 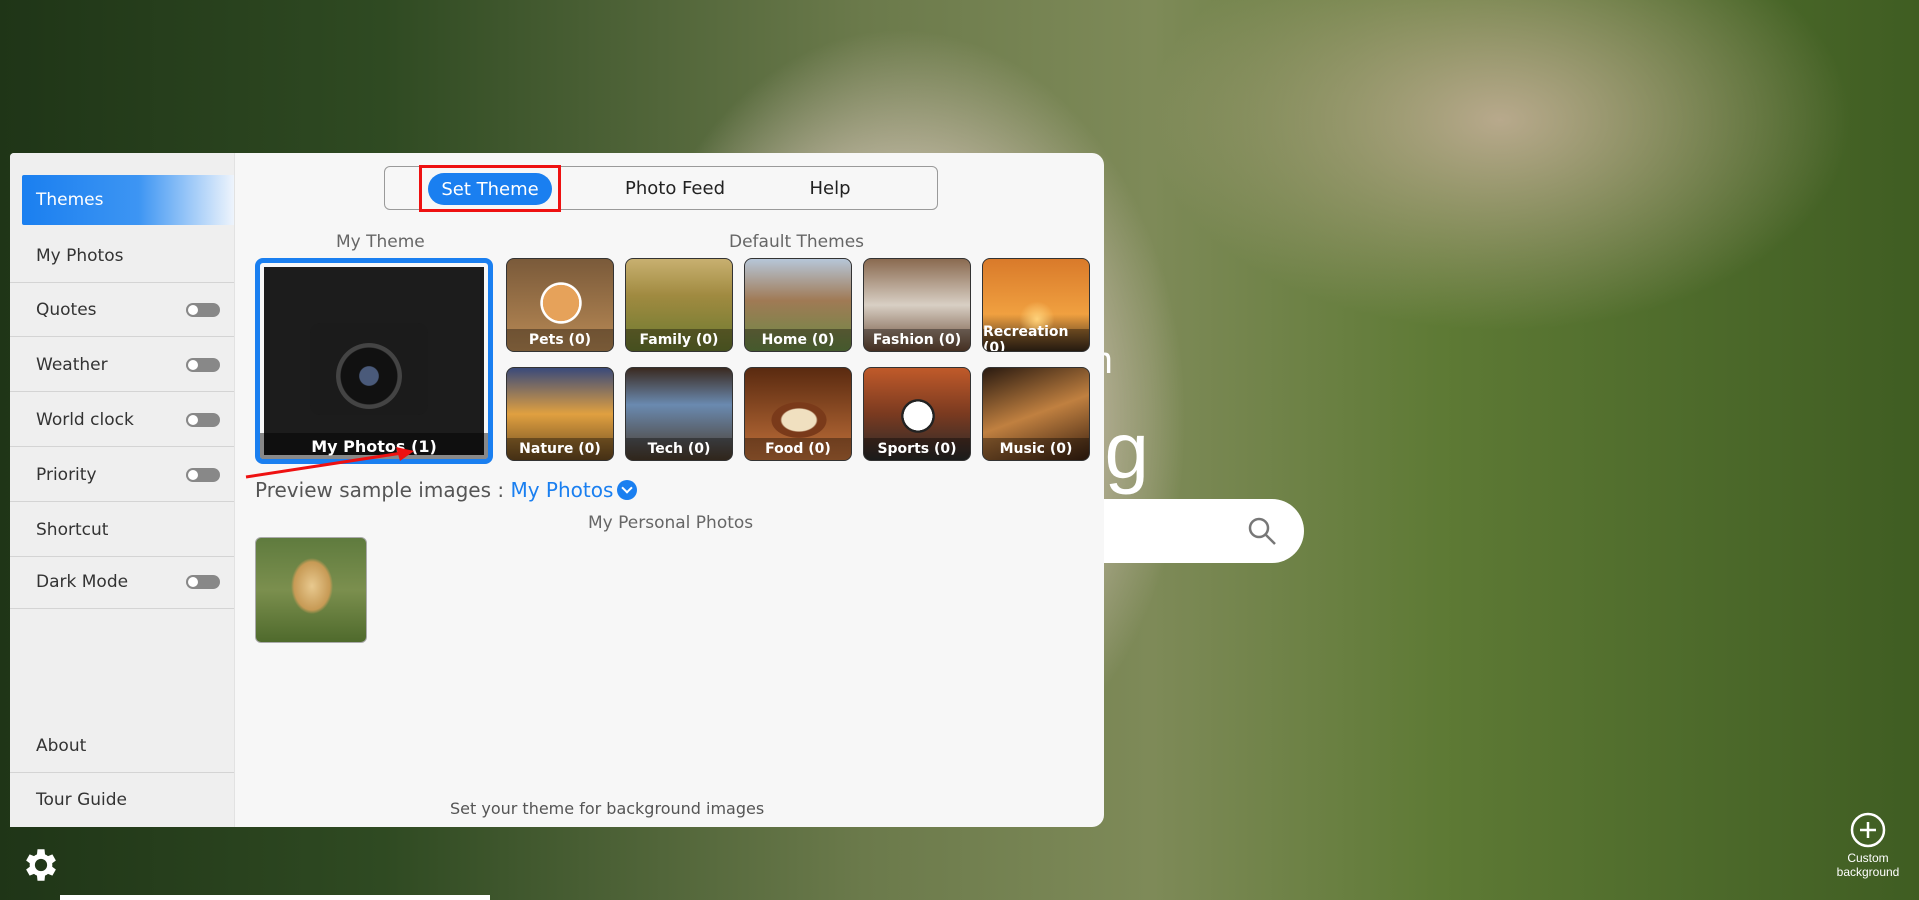 What do you see at coordinates (311, 590) in the screenshot?
I see `personal-photo-thumbnail` at bounding box center [311, 590].